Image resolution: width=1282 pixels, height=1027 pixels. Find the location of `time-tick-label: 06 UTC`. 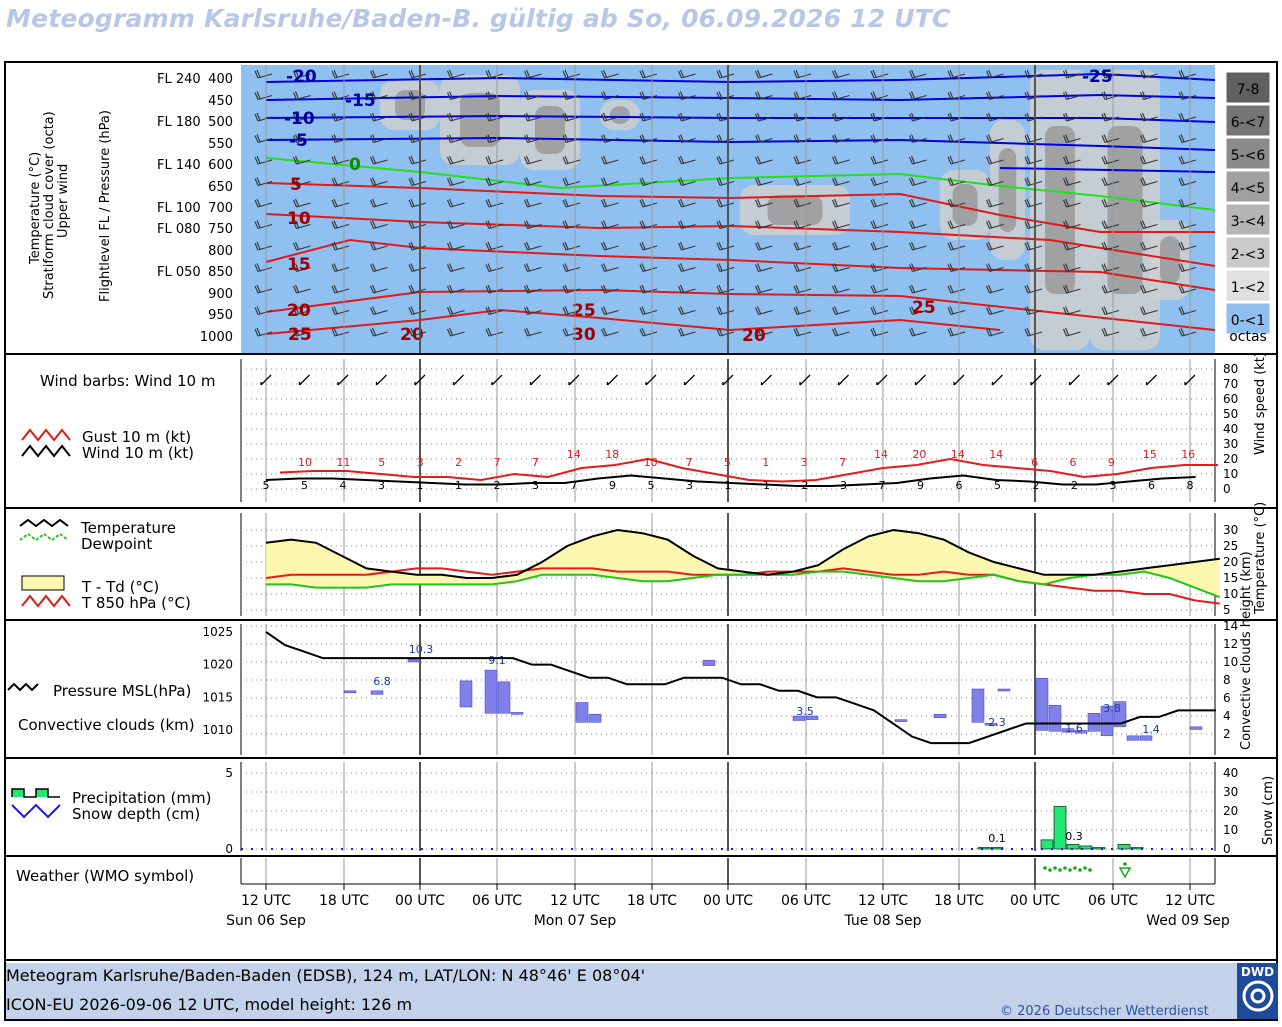

time-tick-label: 06 UTC is located at coordinates (806, 901).